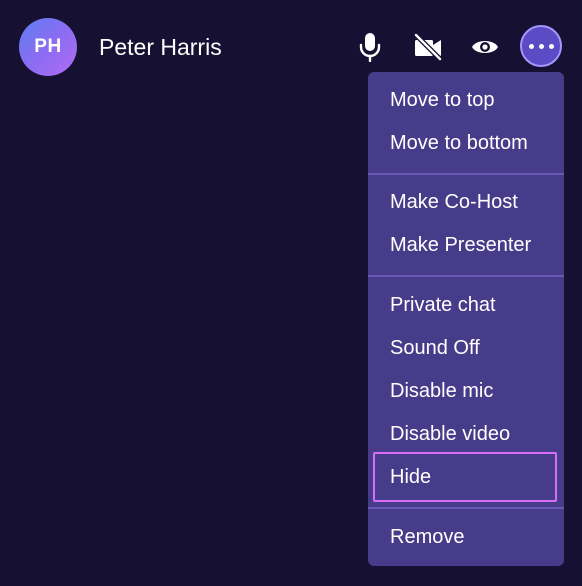  What do you see at coordinates (48, 47) in the screenshot?
I see `avatar: PH` at bounding box center [48, 47].